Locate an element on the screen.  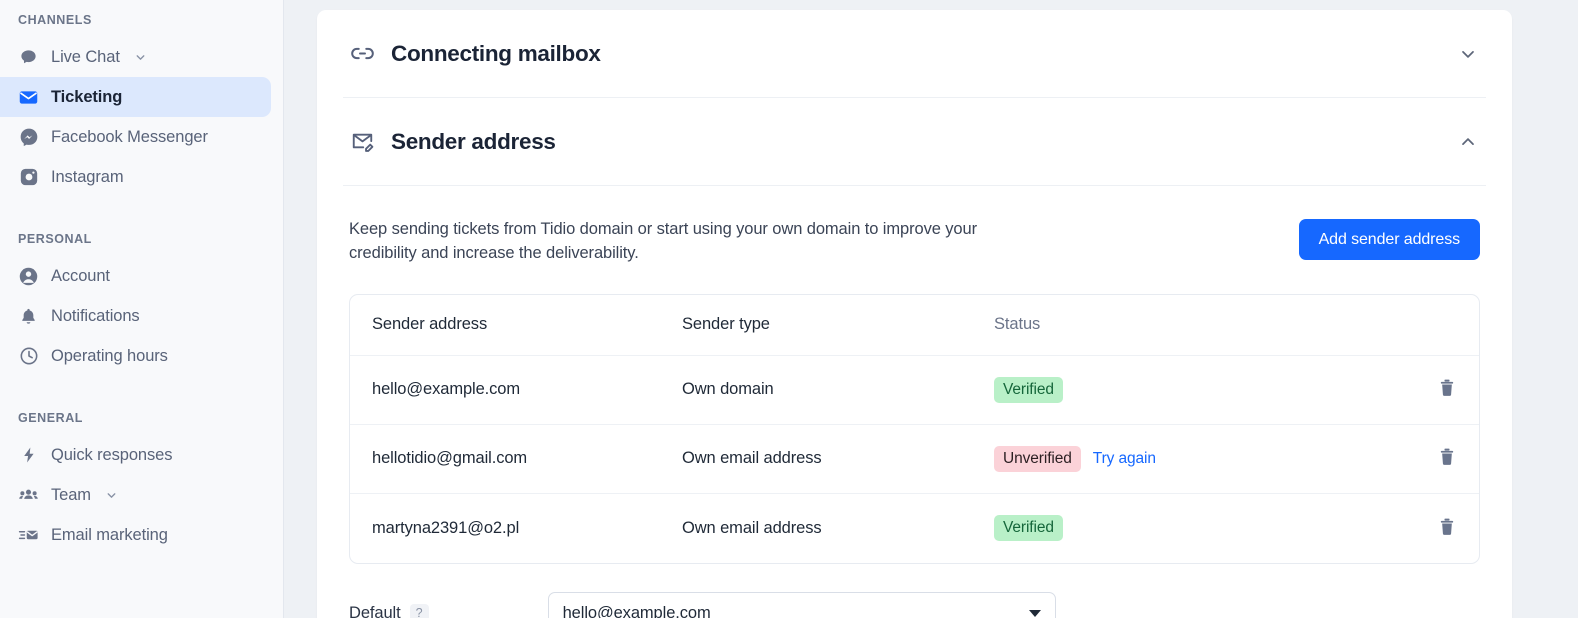
lightning-bolt-icon is located at coordinates (28, 455).